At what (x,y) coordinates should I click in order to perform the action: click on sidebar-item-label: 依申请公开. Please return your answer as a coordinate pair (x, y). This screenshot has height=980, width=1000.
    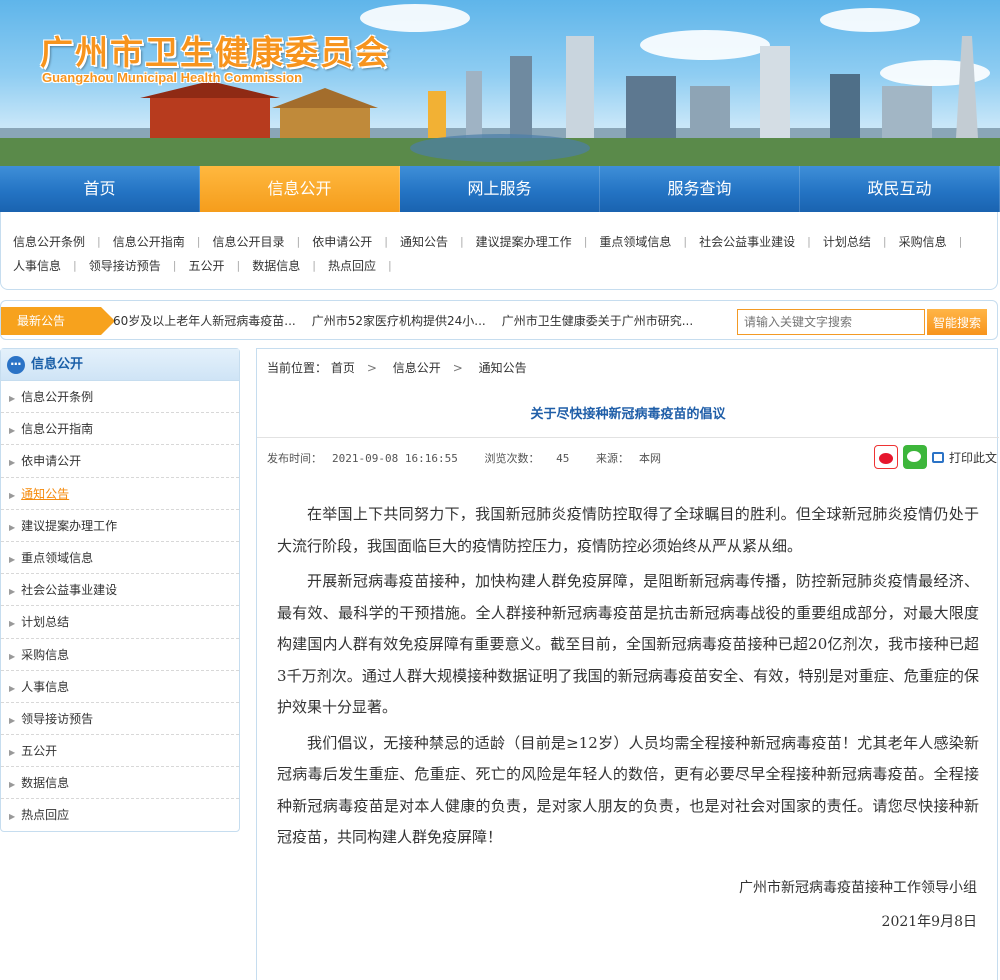
    Looking at the image, I should click on (51, 461).